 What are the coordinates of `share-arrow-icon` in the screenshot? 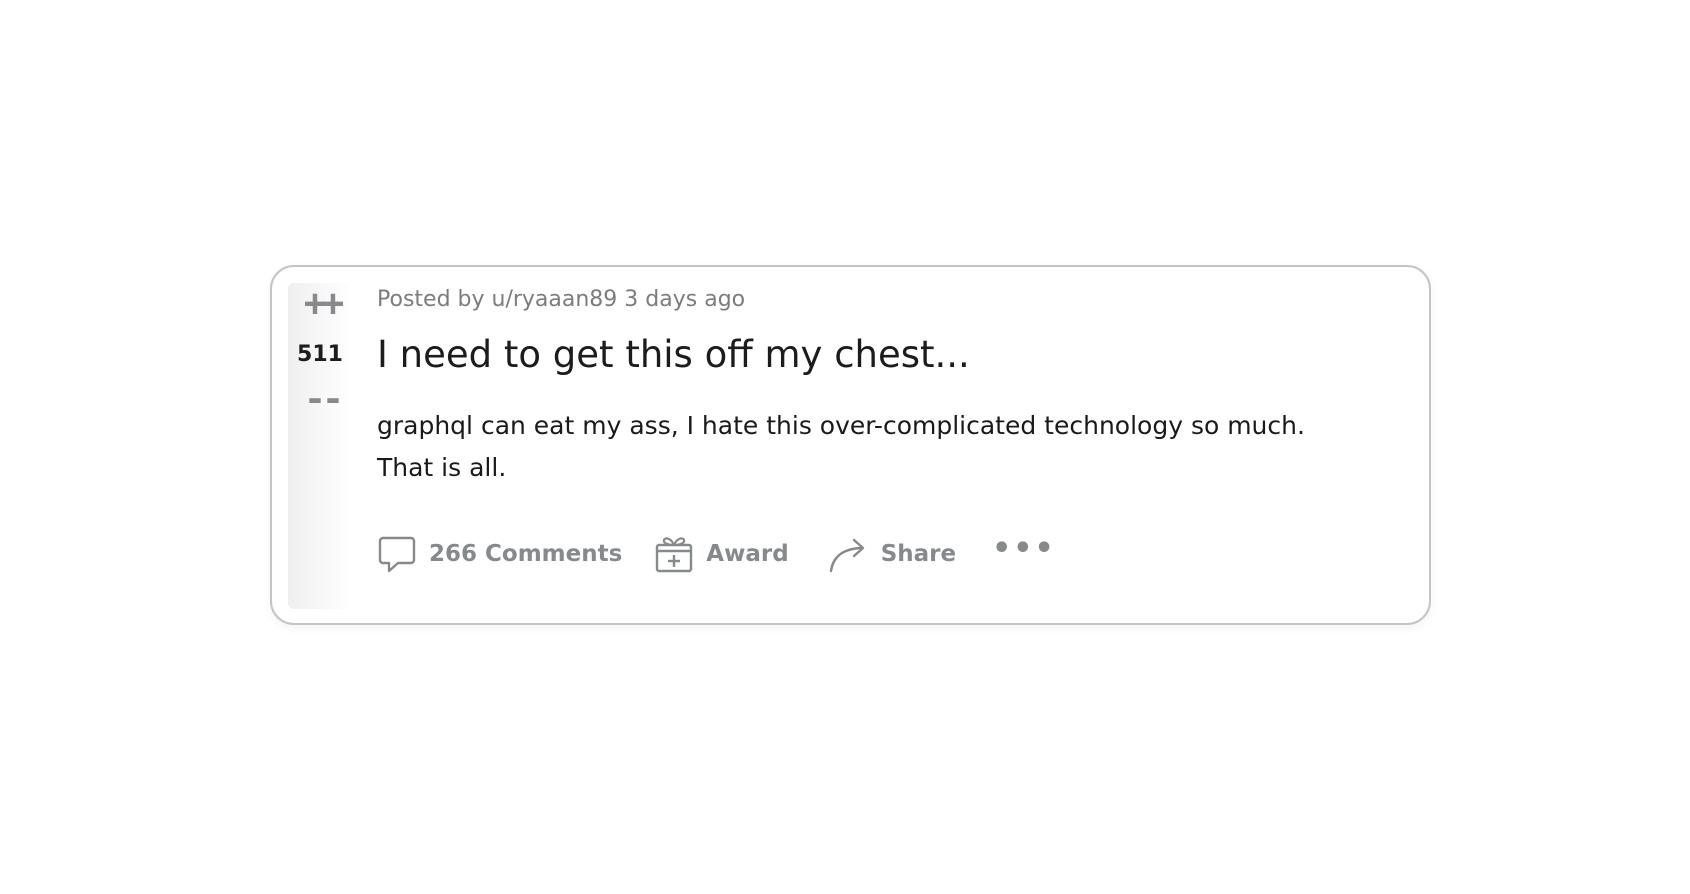 It's located at (848, 554).